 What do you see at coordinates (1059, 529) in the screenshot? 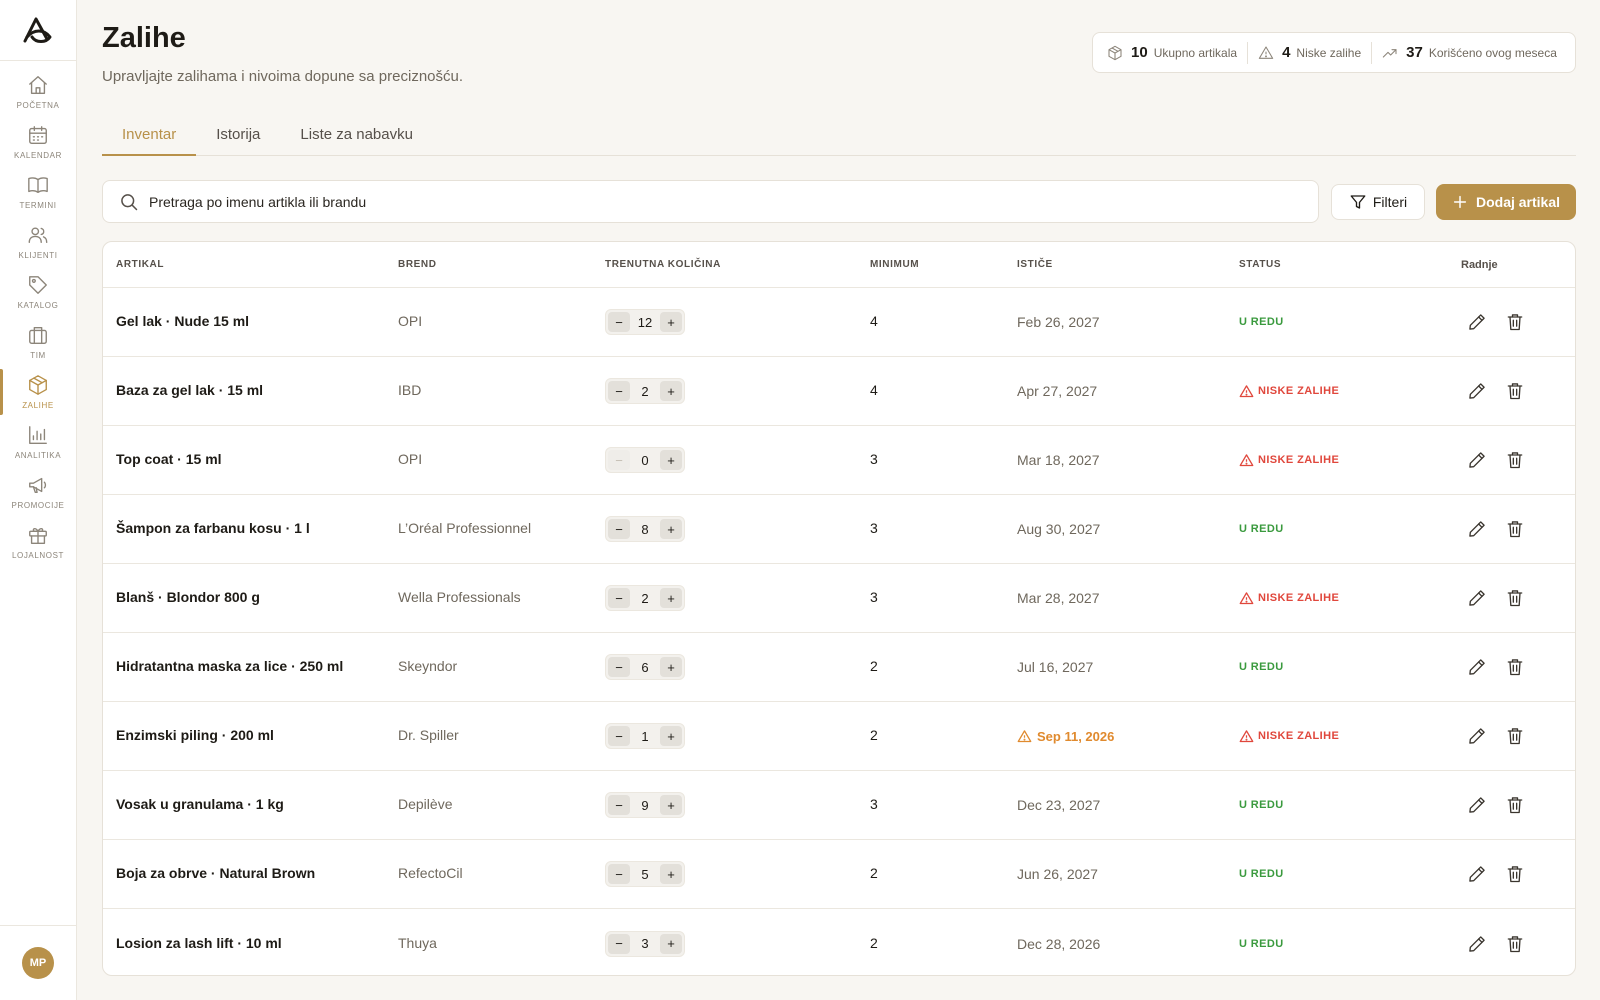
I see `item-expiry-date: Aug 30, 2027` at bounding box center [1059, 529].